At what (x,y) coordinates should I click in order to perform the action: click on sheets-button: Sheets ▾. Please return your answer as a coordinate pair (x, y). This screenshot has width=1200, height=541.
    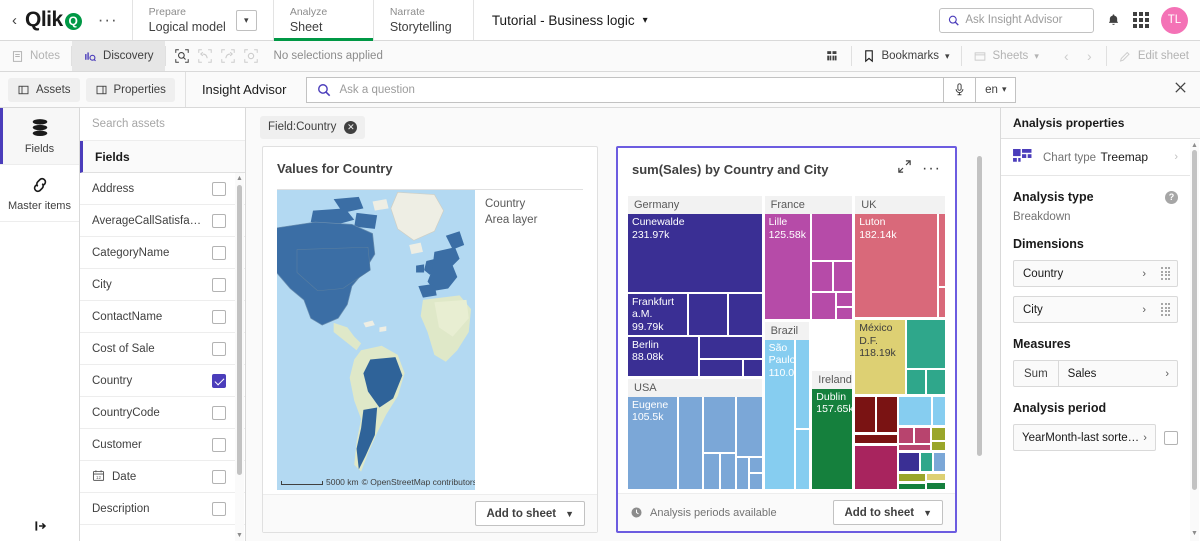
    Looking at the image, I should click on (1006, 56).